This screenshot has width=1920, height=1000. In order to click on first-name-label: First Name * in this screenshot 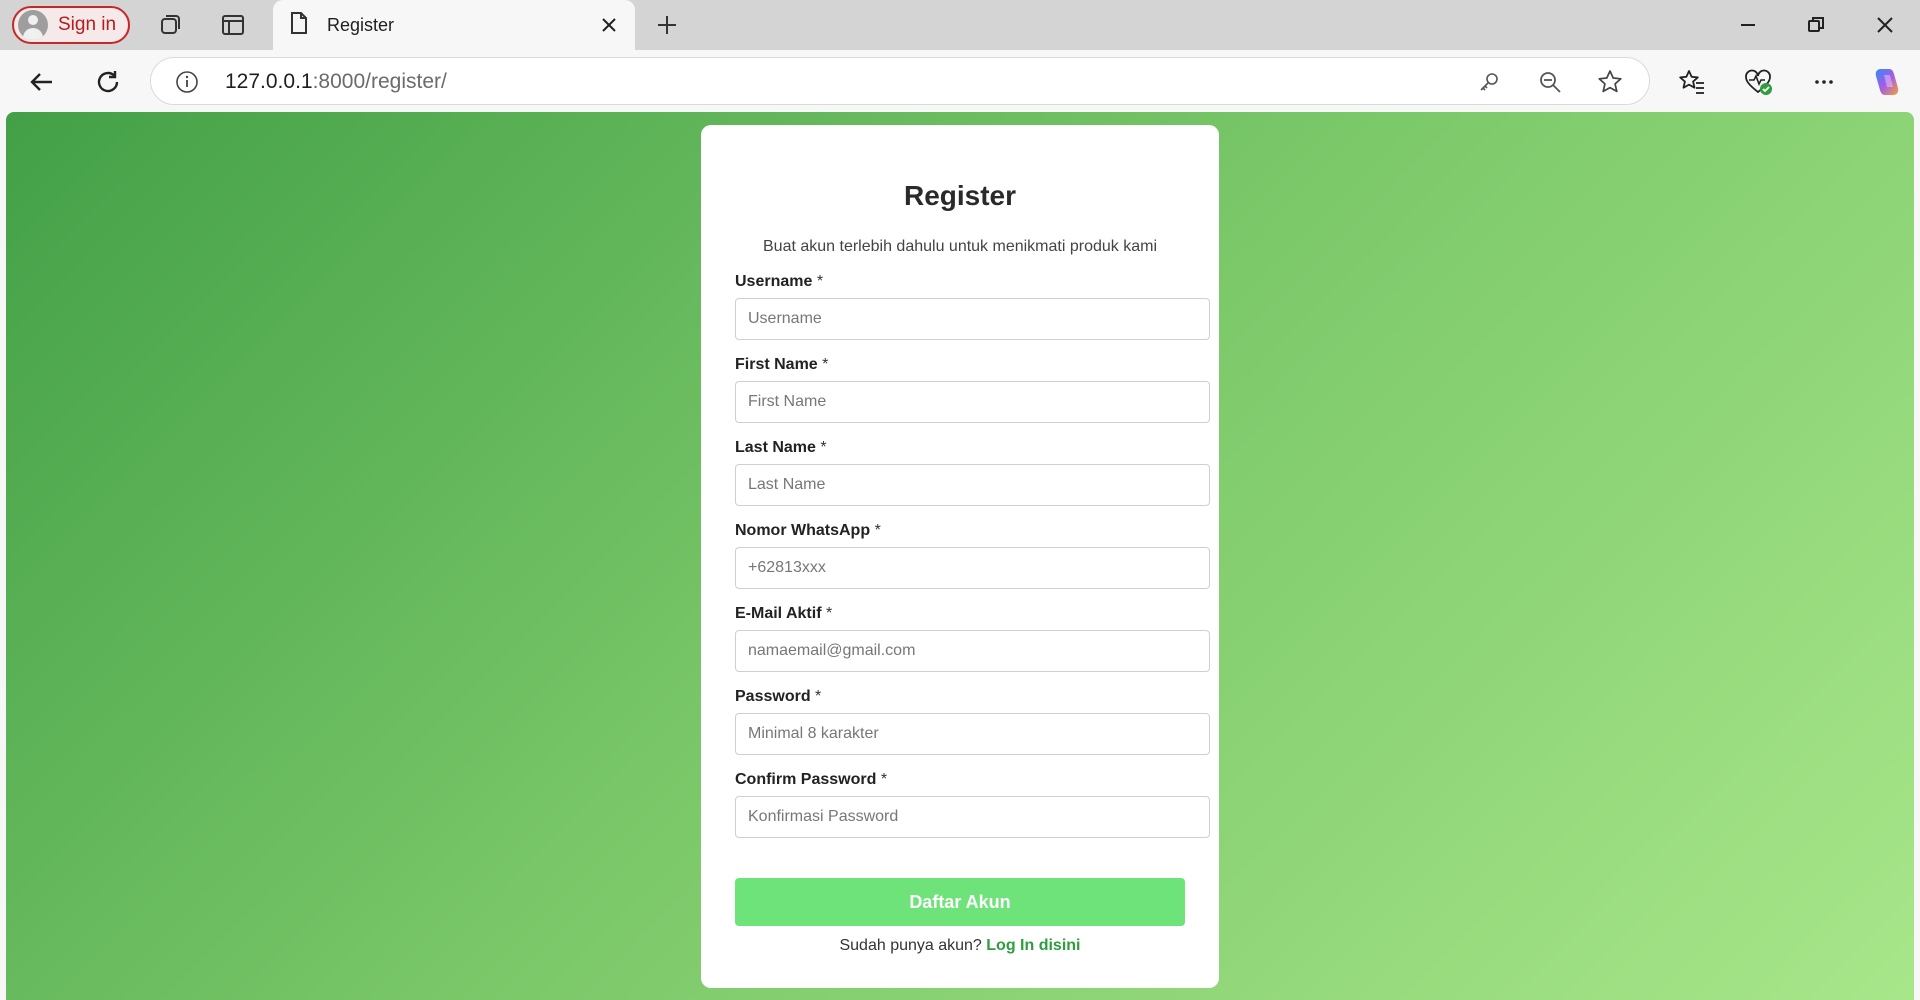, I will do `click(782, 364)`.